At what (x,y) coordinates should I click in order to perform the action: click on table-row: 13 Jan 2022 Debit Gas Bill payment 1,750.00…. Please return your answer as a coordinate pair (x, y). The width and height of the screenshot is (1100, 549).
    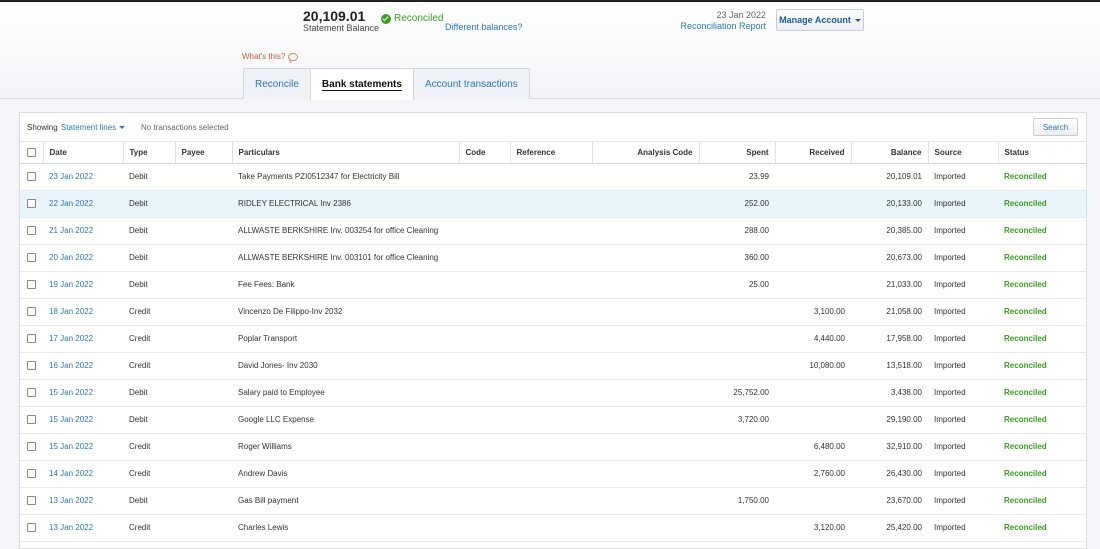
    Looking at the image, I should click on (553, 501).